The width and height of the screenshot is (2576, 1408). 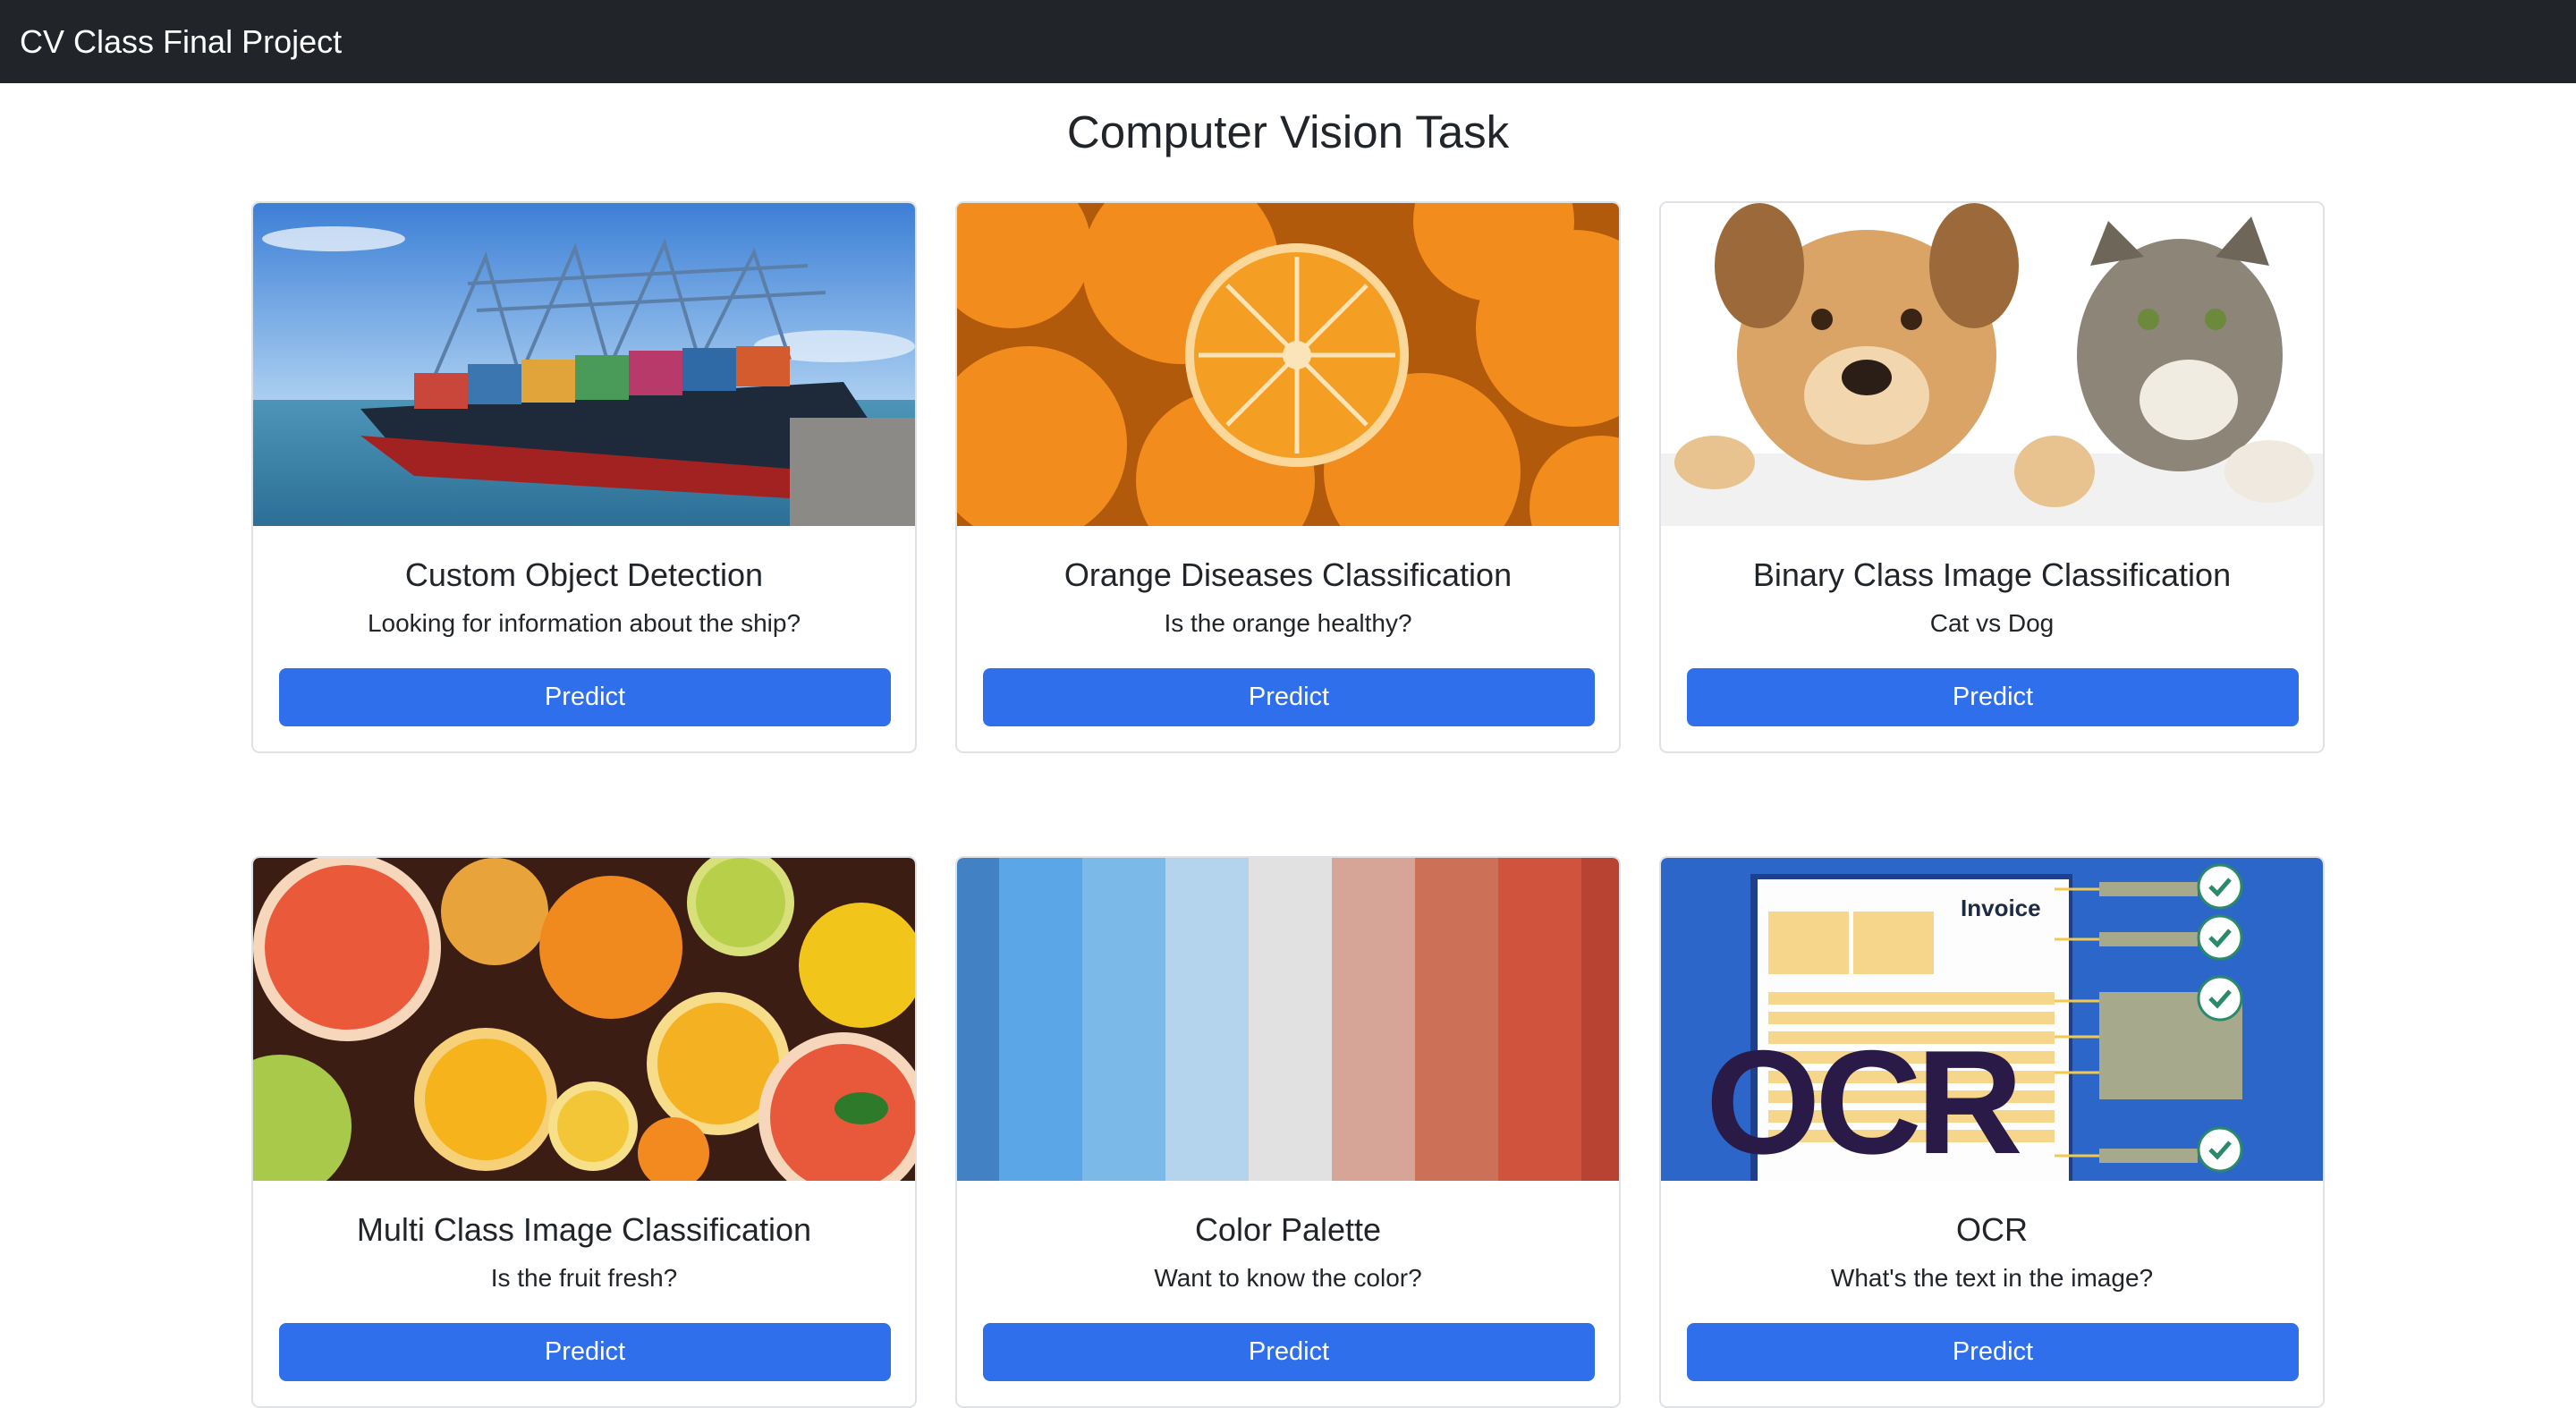 What do you see at coordinates (1992, 1229) in the screenshot?
I see `card-title: OCR` at bounding box center [1992, 1229].